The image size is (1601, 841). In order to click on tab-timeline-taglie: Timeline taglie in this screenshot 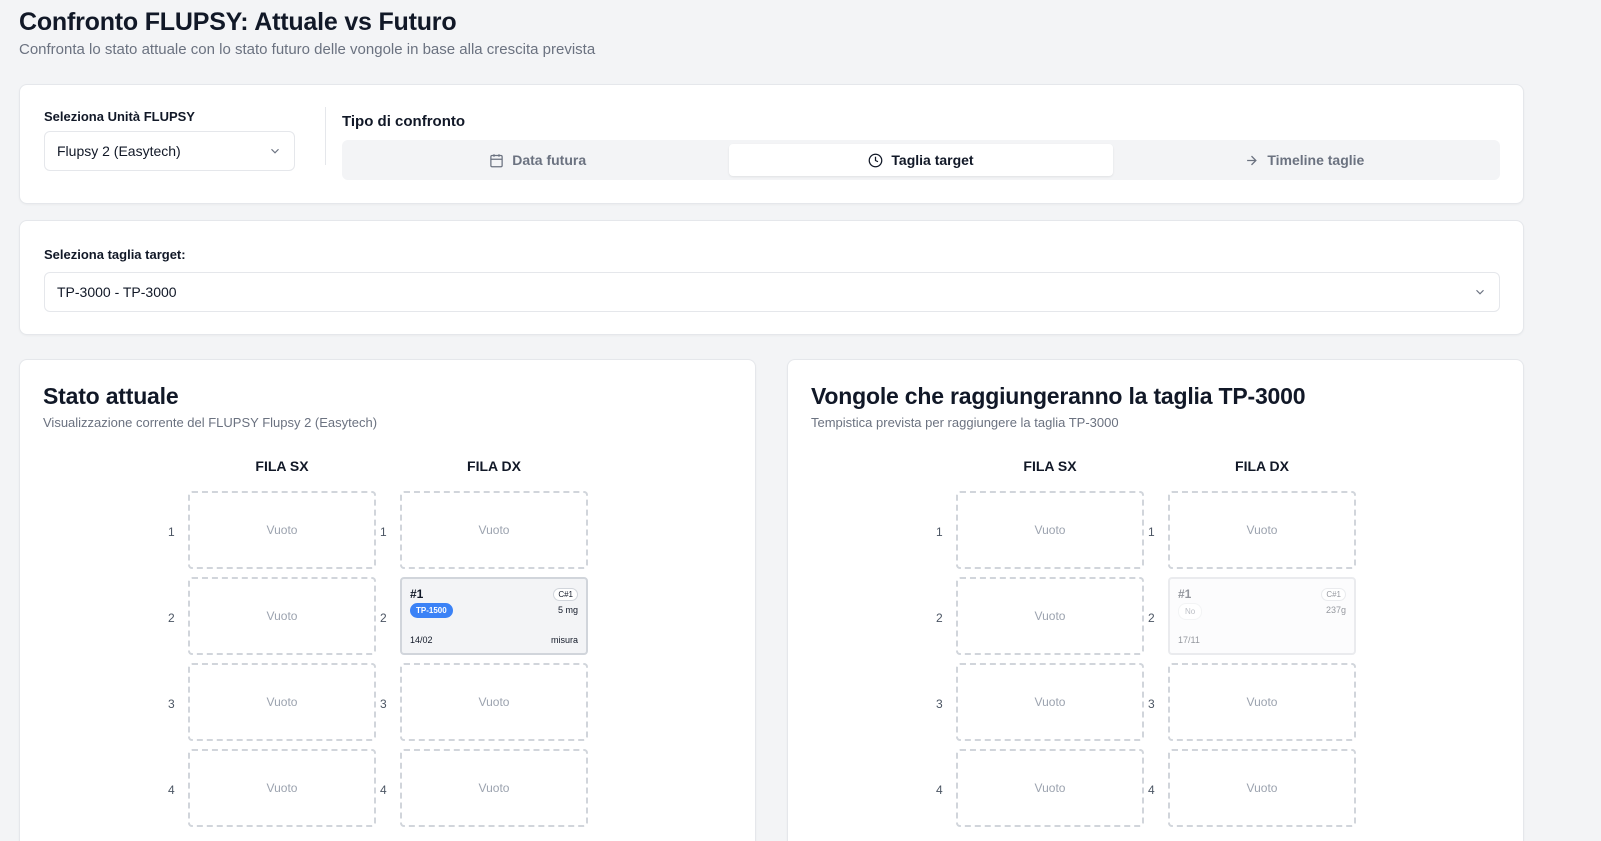, I will do `click(1304, 160)`.